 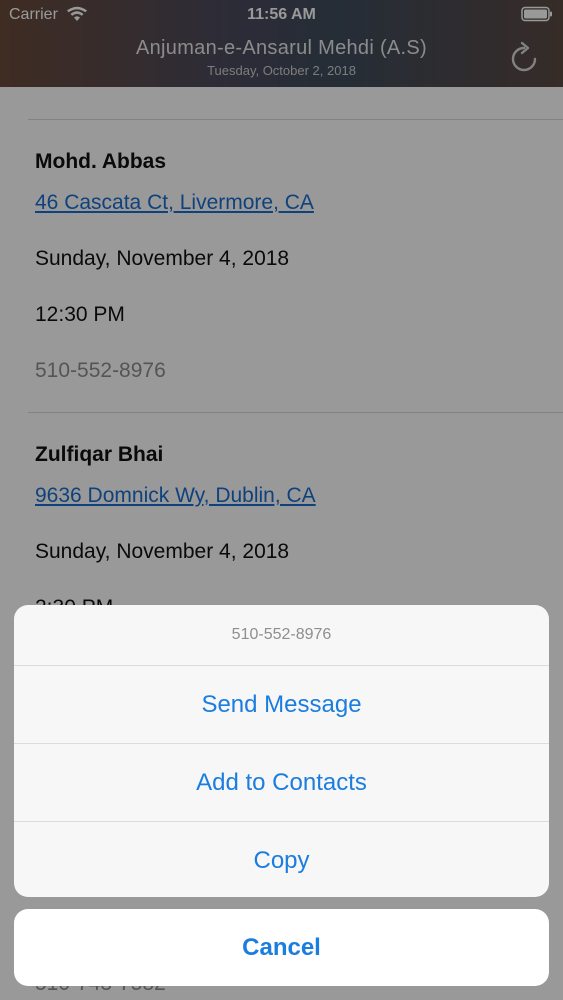 What do you see at coordinates (281, 859) in the screenshot?
I see `copy-button: Copy` at bounding box center [281, 859].